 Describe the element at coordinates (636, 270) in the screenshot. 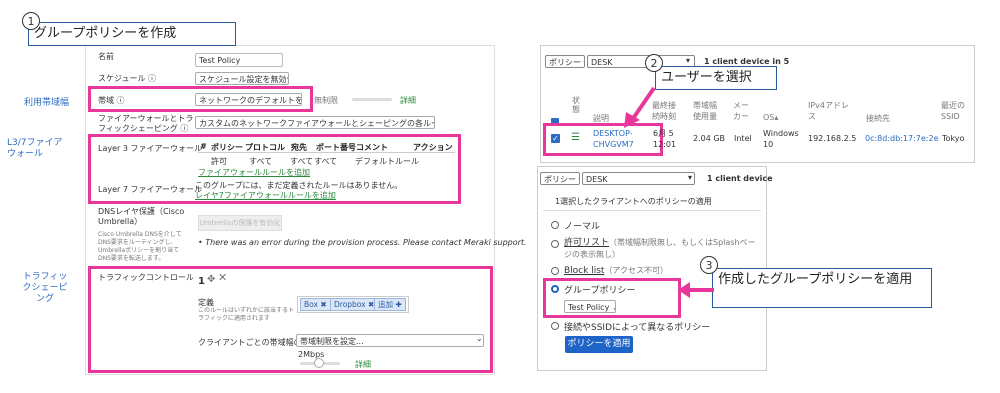

I see `option-block-list-note: （アクセス不可）` at that location.